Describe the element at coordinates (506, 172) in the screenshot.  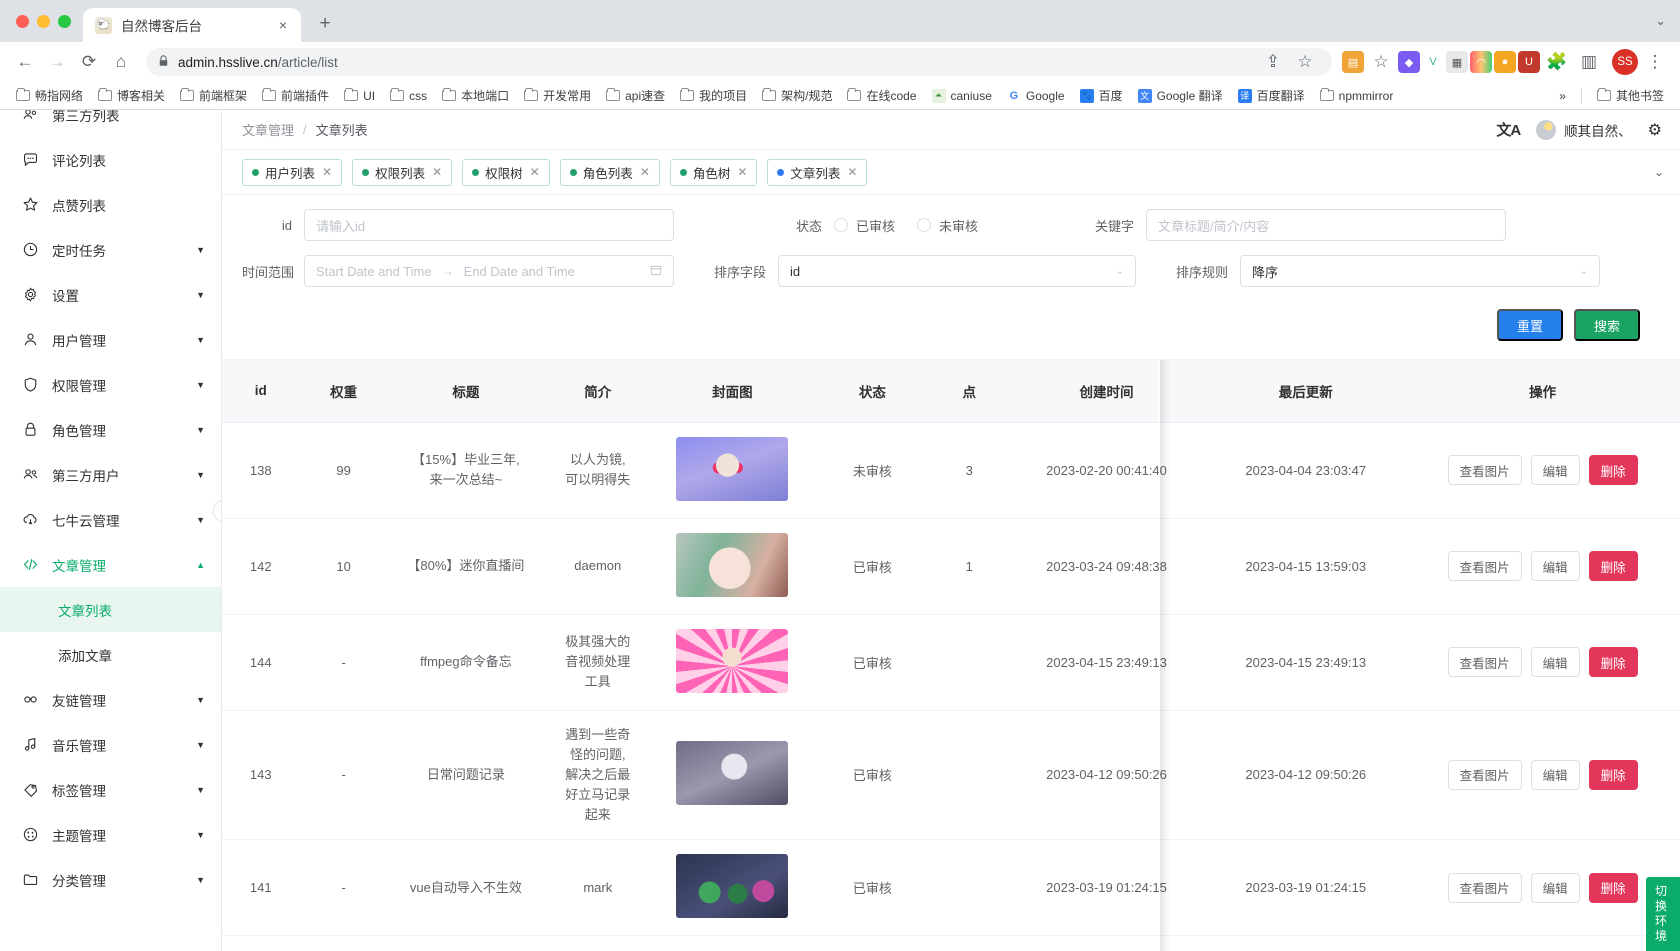
I see `open-tab-chip: 权限树 ✕` at that location.